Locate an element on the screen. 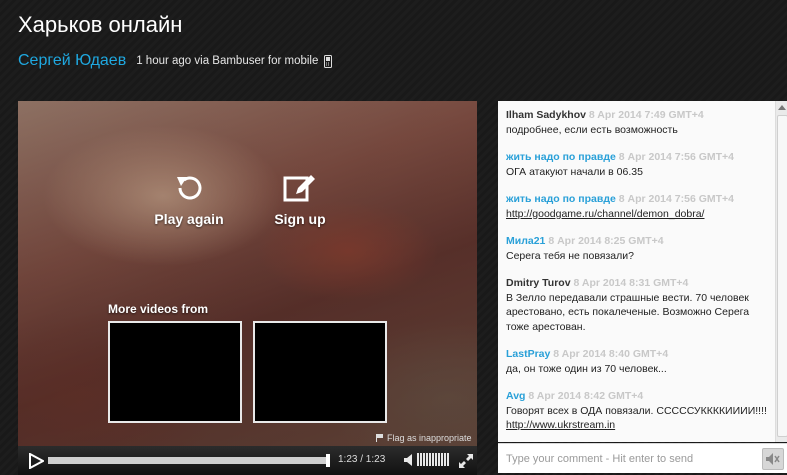 This screenshot has width=787, height=475. play-again-button: Play again is located at coordinates (189, 199).